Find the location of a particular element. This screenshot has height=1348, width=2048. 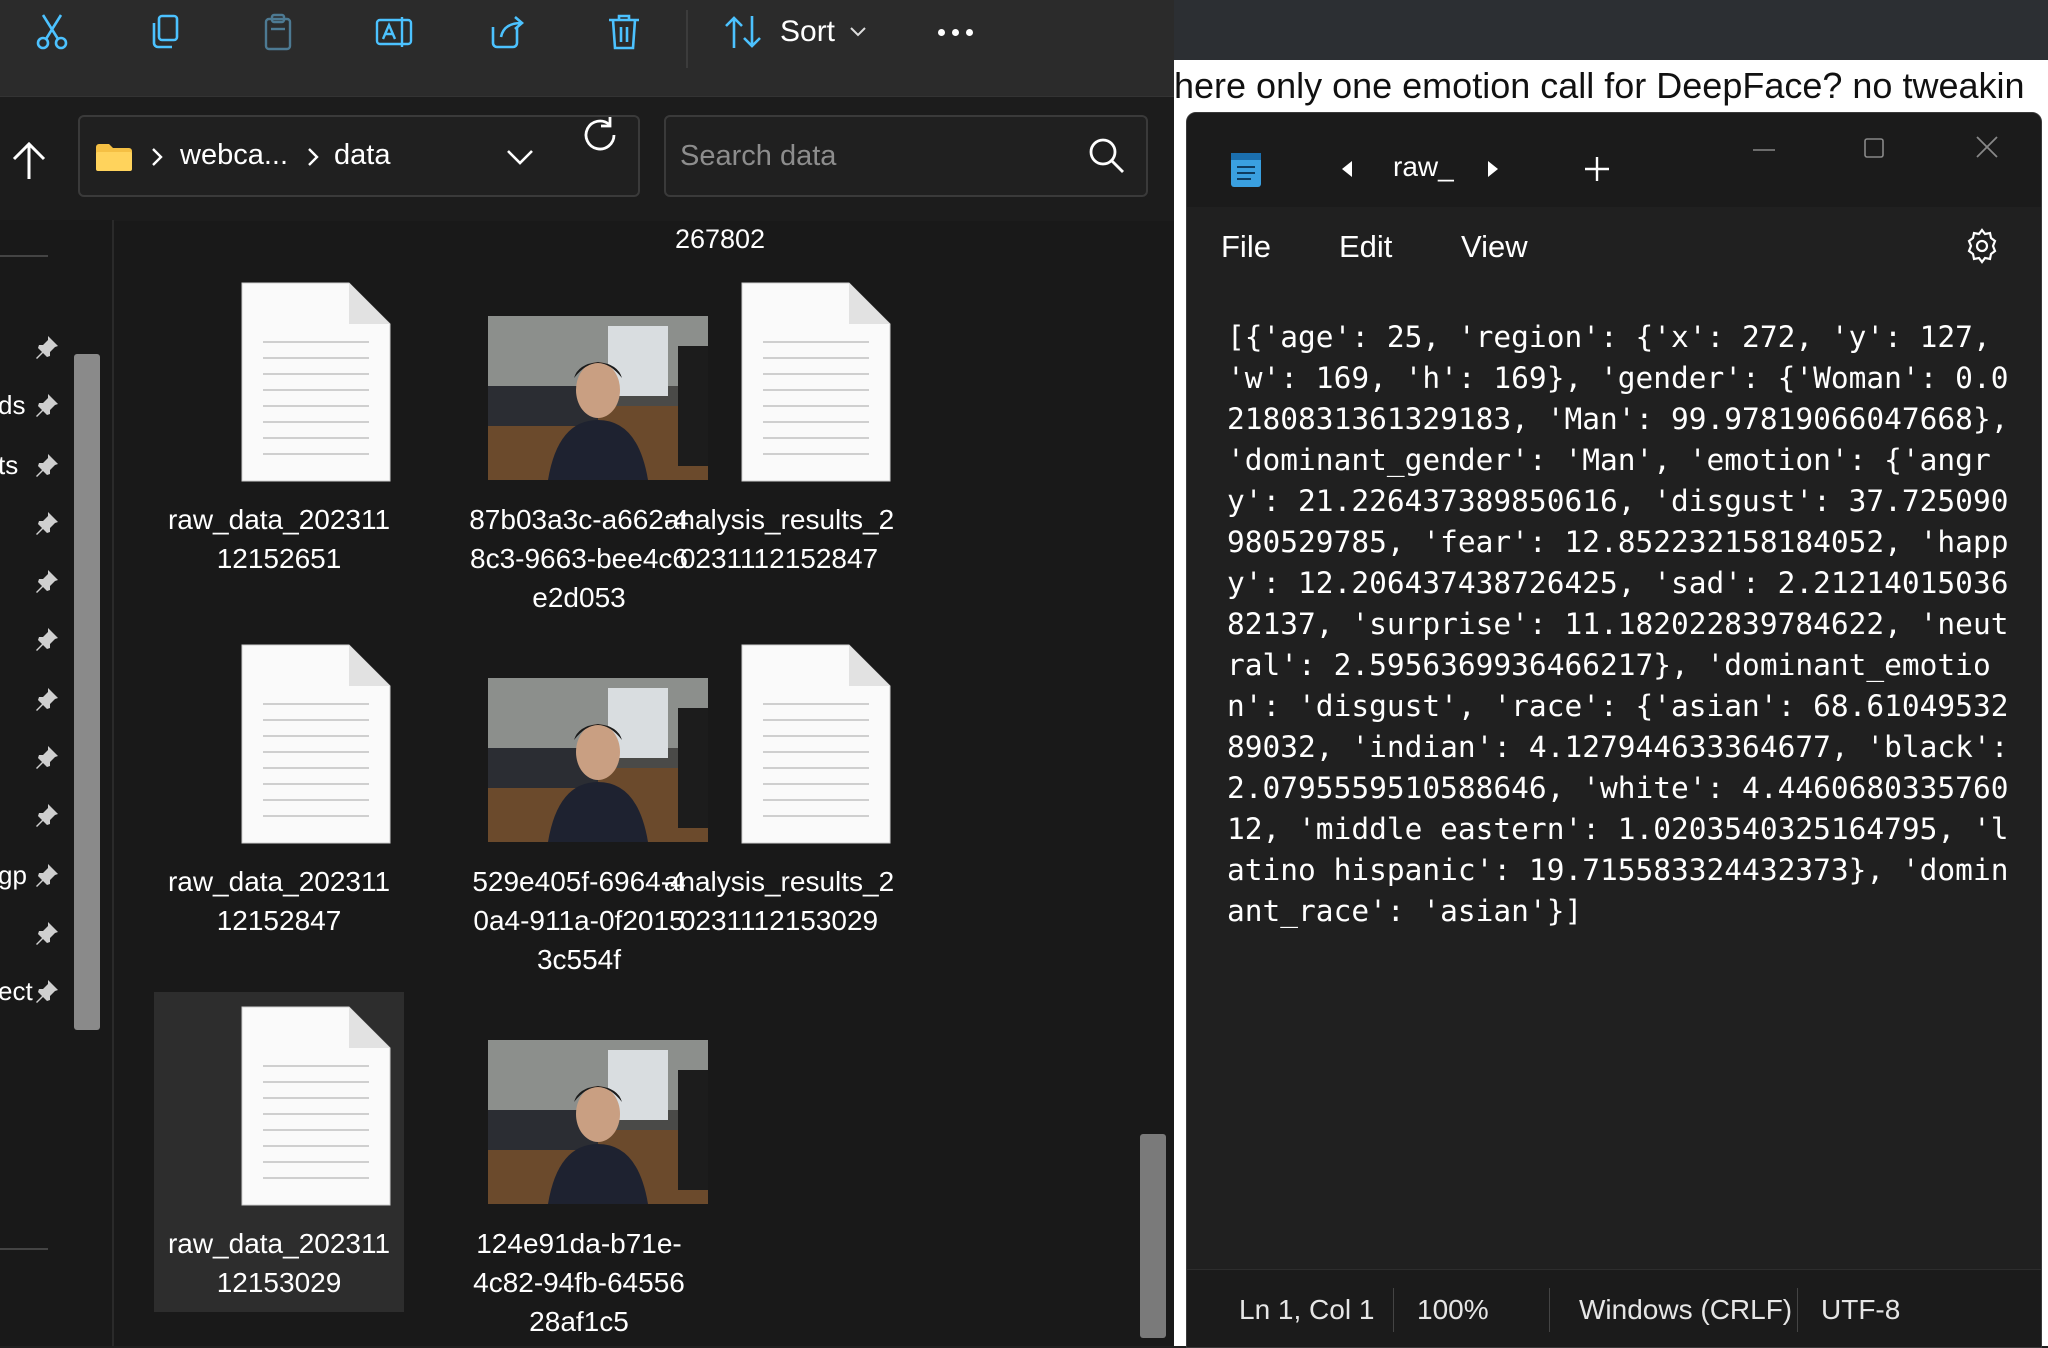

up-arrow-icon is located at coordinates (29, 162).